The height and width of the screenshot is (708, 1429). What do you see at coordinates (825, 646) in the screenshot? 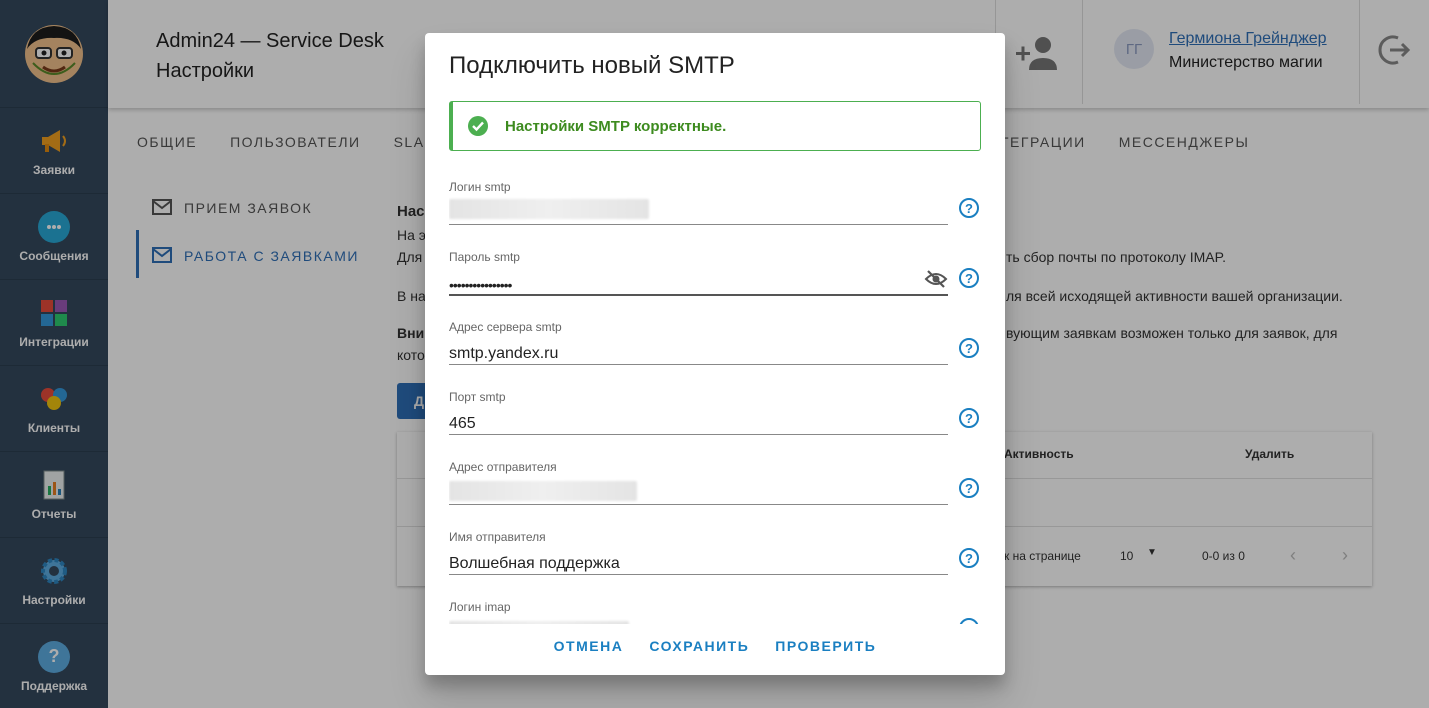
I see `check-button: ПРОВЕРИТЬ` at bounding box center [825, 646].